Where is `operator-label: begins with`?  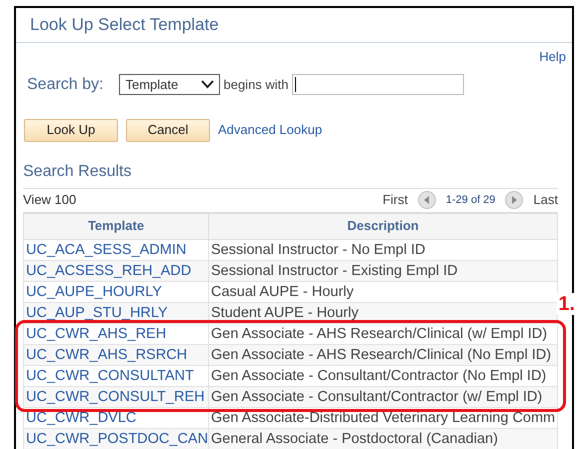 operator-label: begins with is located at coordinates (256, 85).